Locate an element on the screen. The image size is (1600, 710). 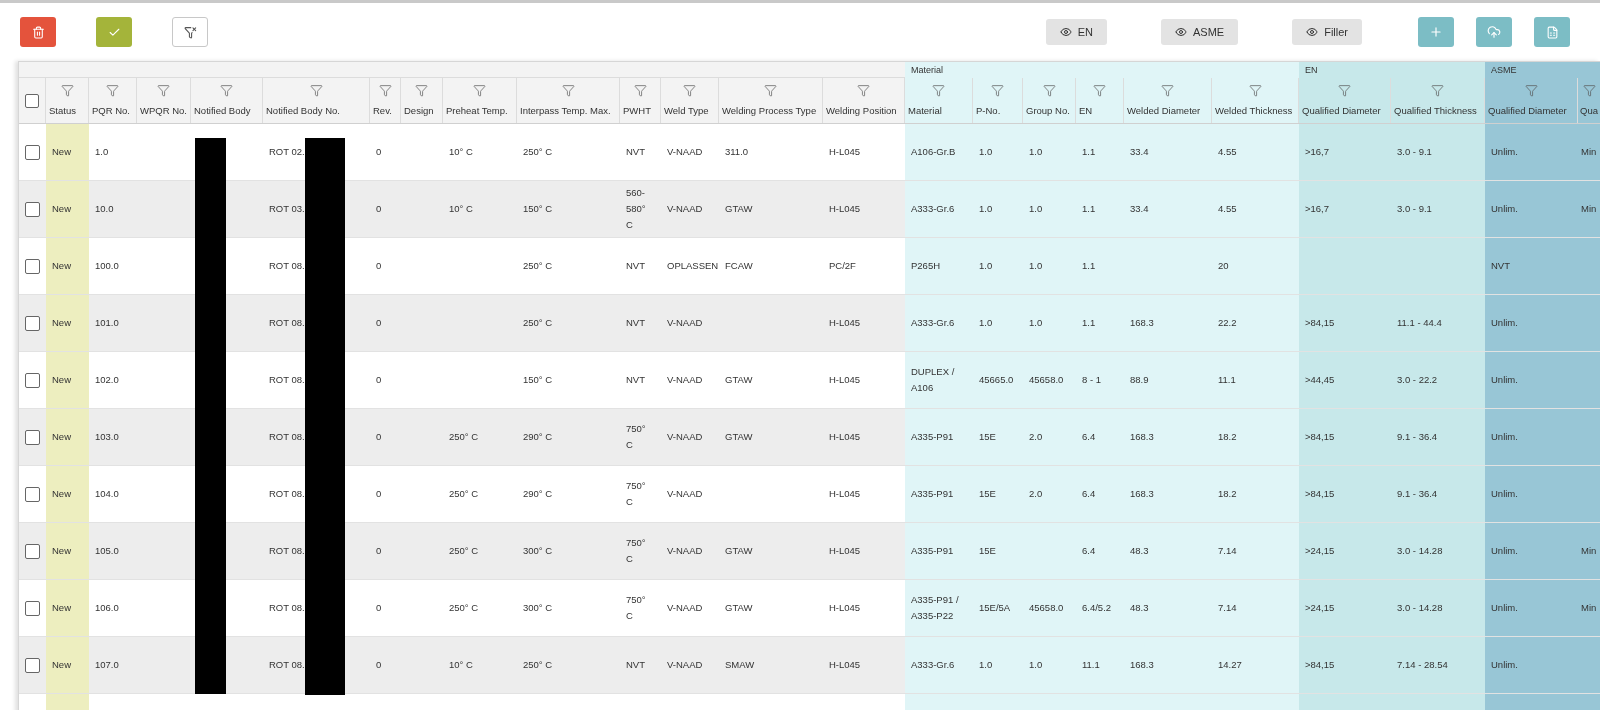
table-cell: 4.55 is located at coordinates (1255, 152).